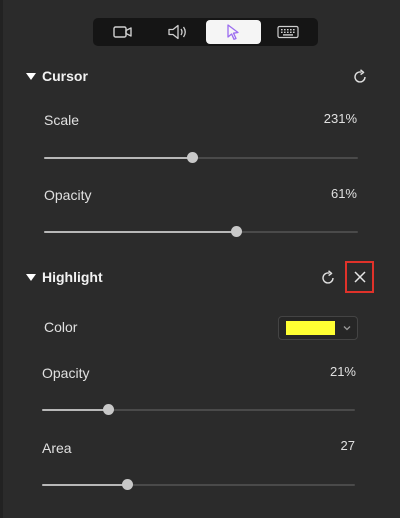  I want to click on remove-highlight-button, so click(359, 277).